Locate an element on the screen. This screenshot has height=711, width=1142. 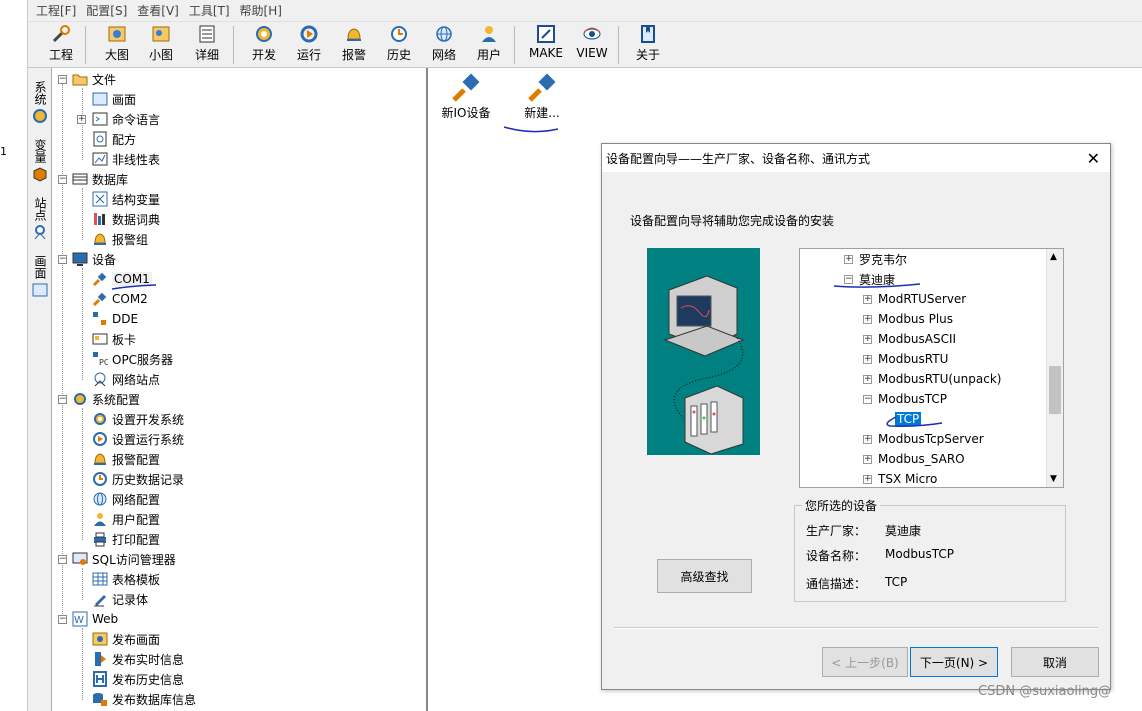
device-tree-node-modbus-plus: + Modbus Plus is located at coordinates (908, 319).